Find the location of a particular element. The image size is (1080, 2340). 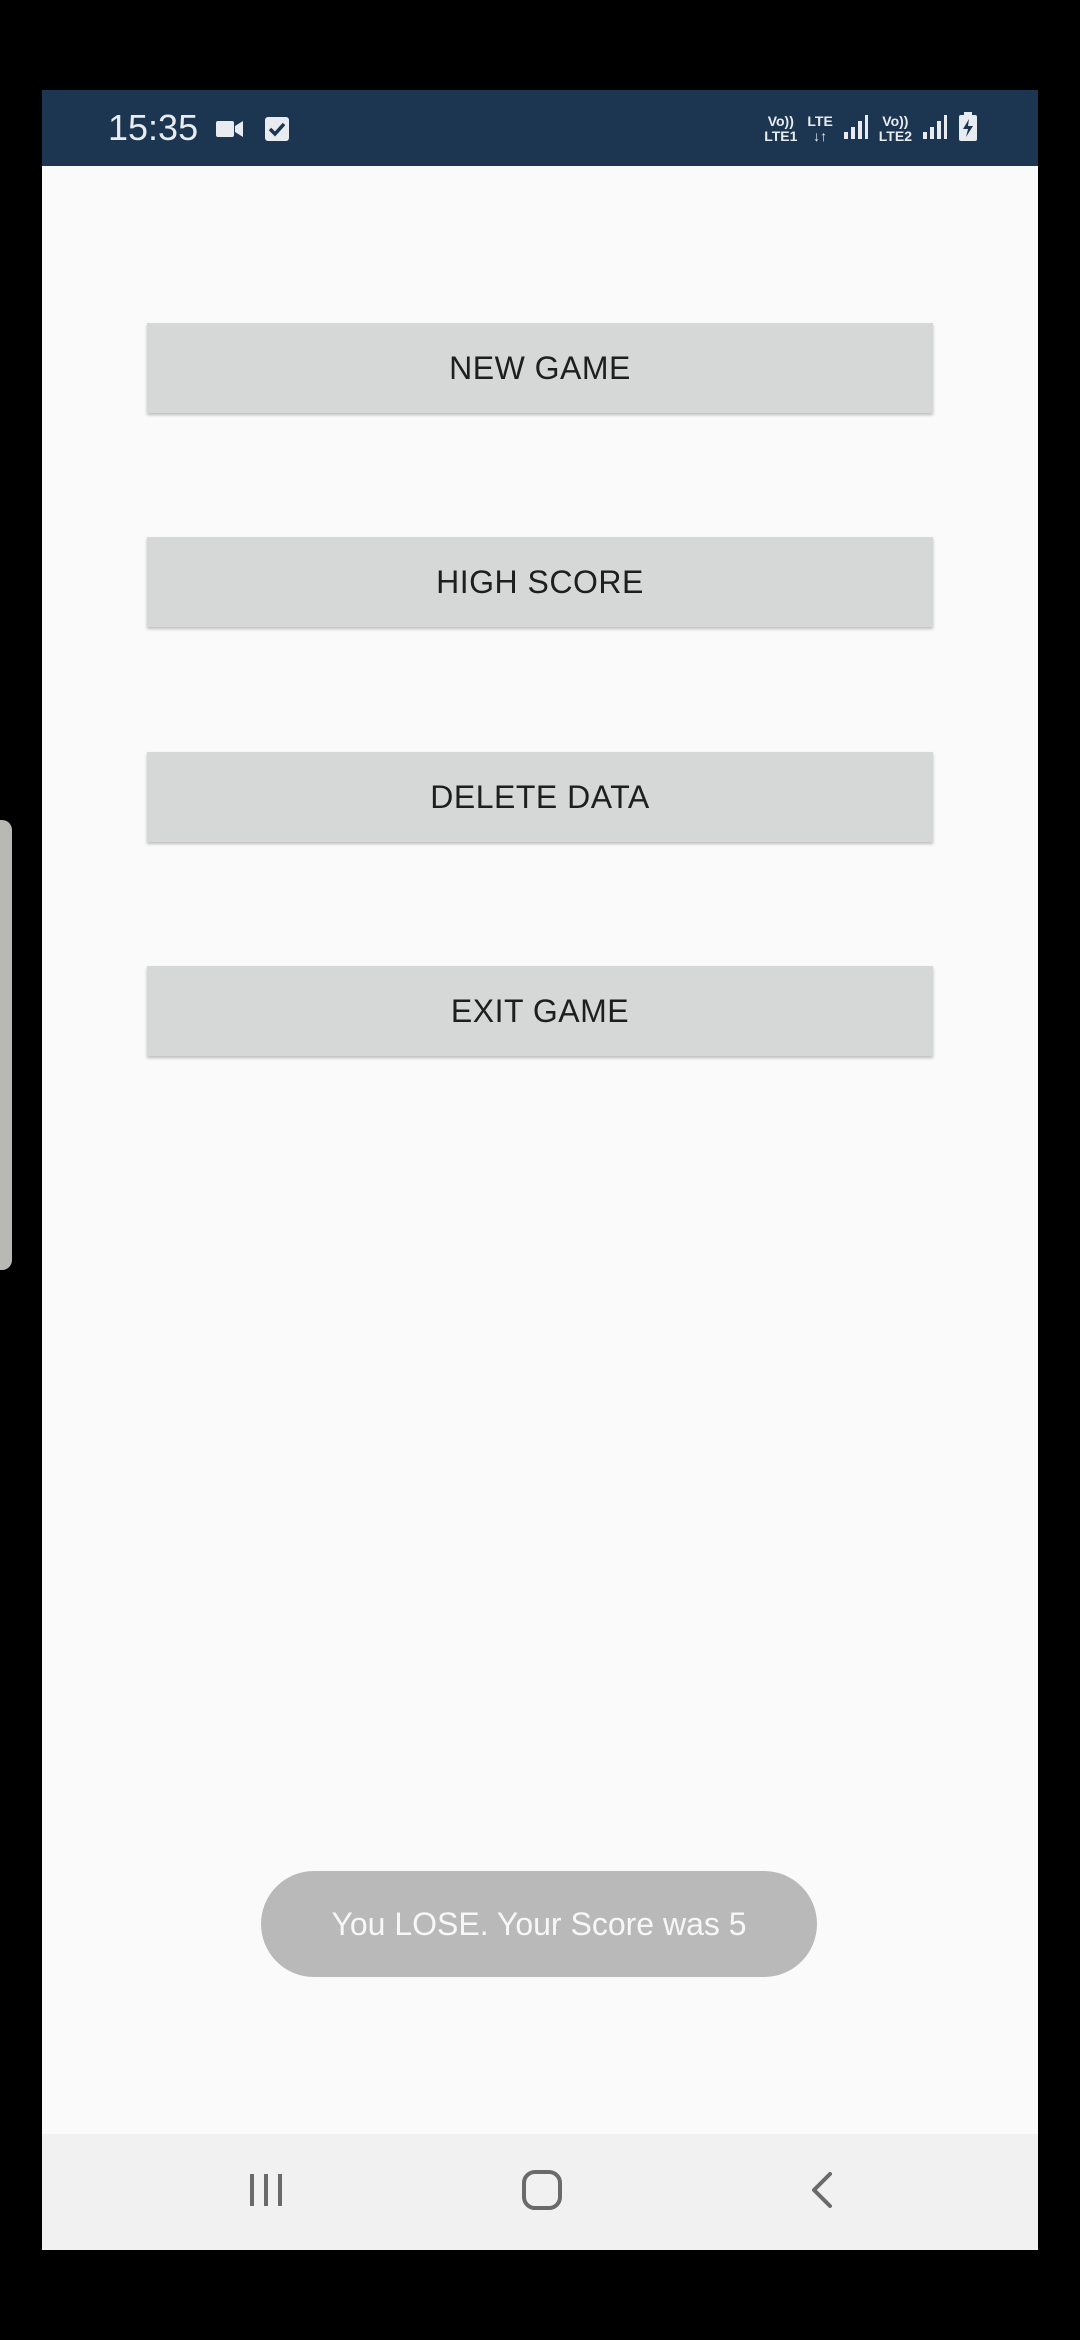

battery-charging-icon is located at coordinates (968, 129).